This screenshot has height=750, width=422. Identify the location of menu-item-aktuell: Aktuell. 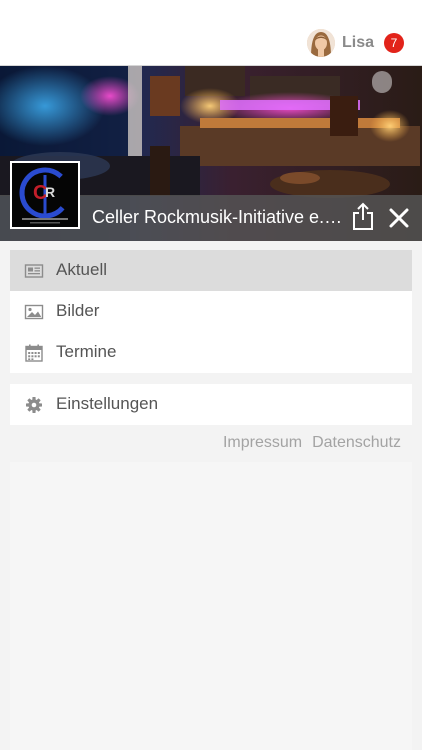
(211, 270).